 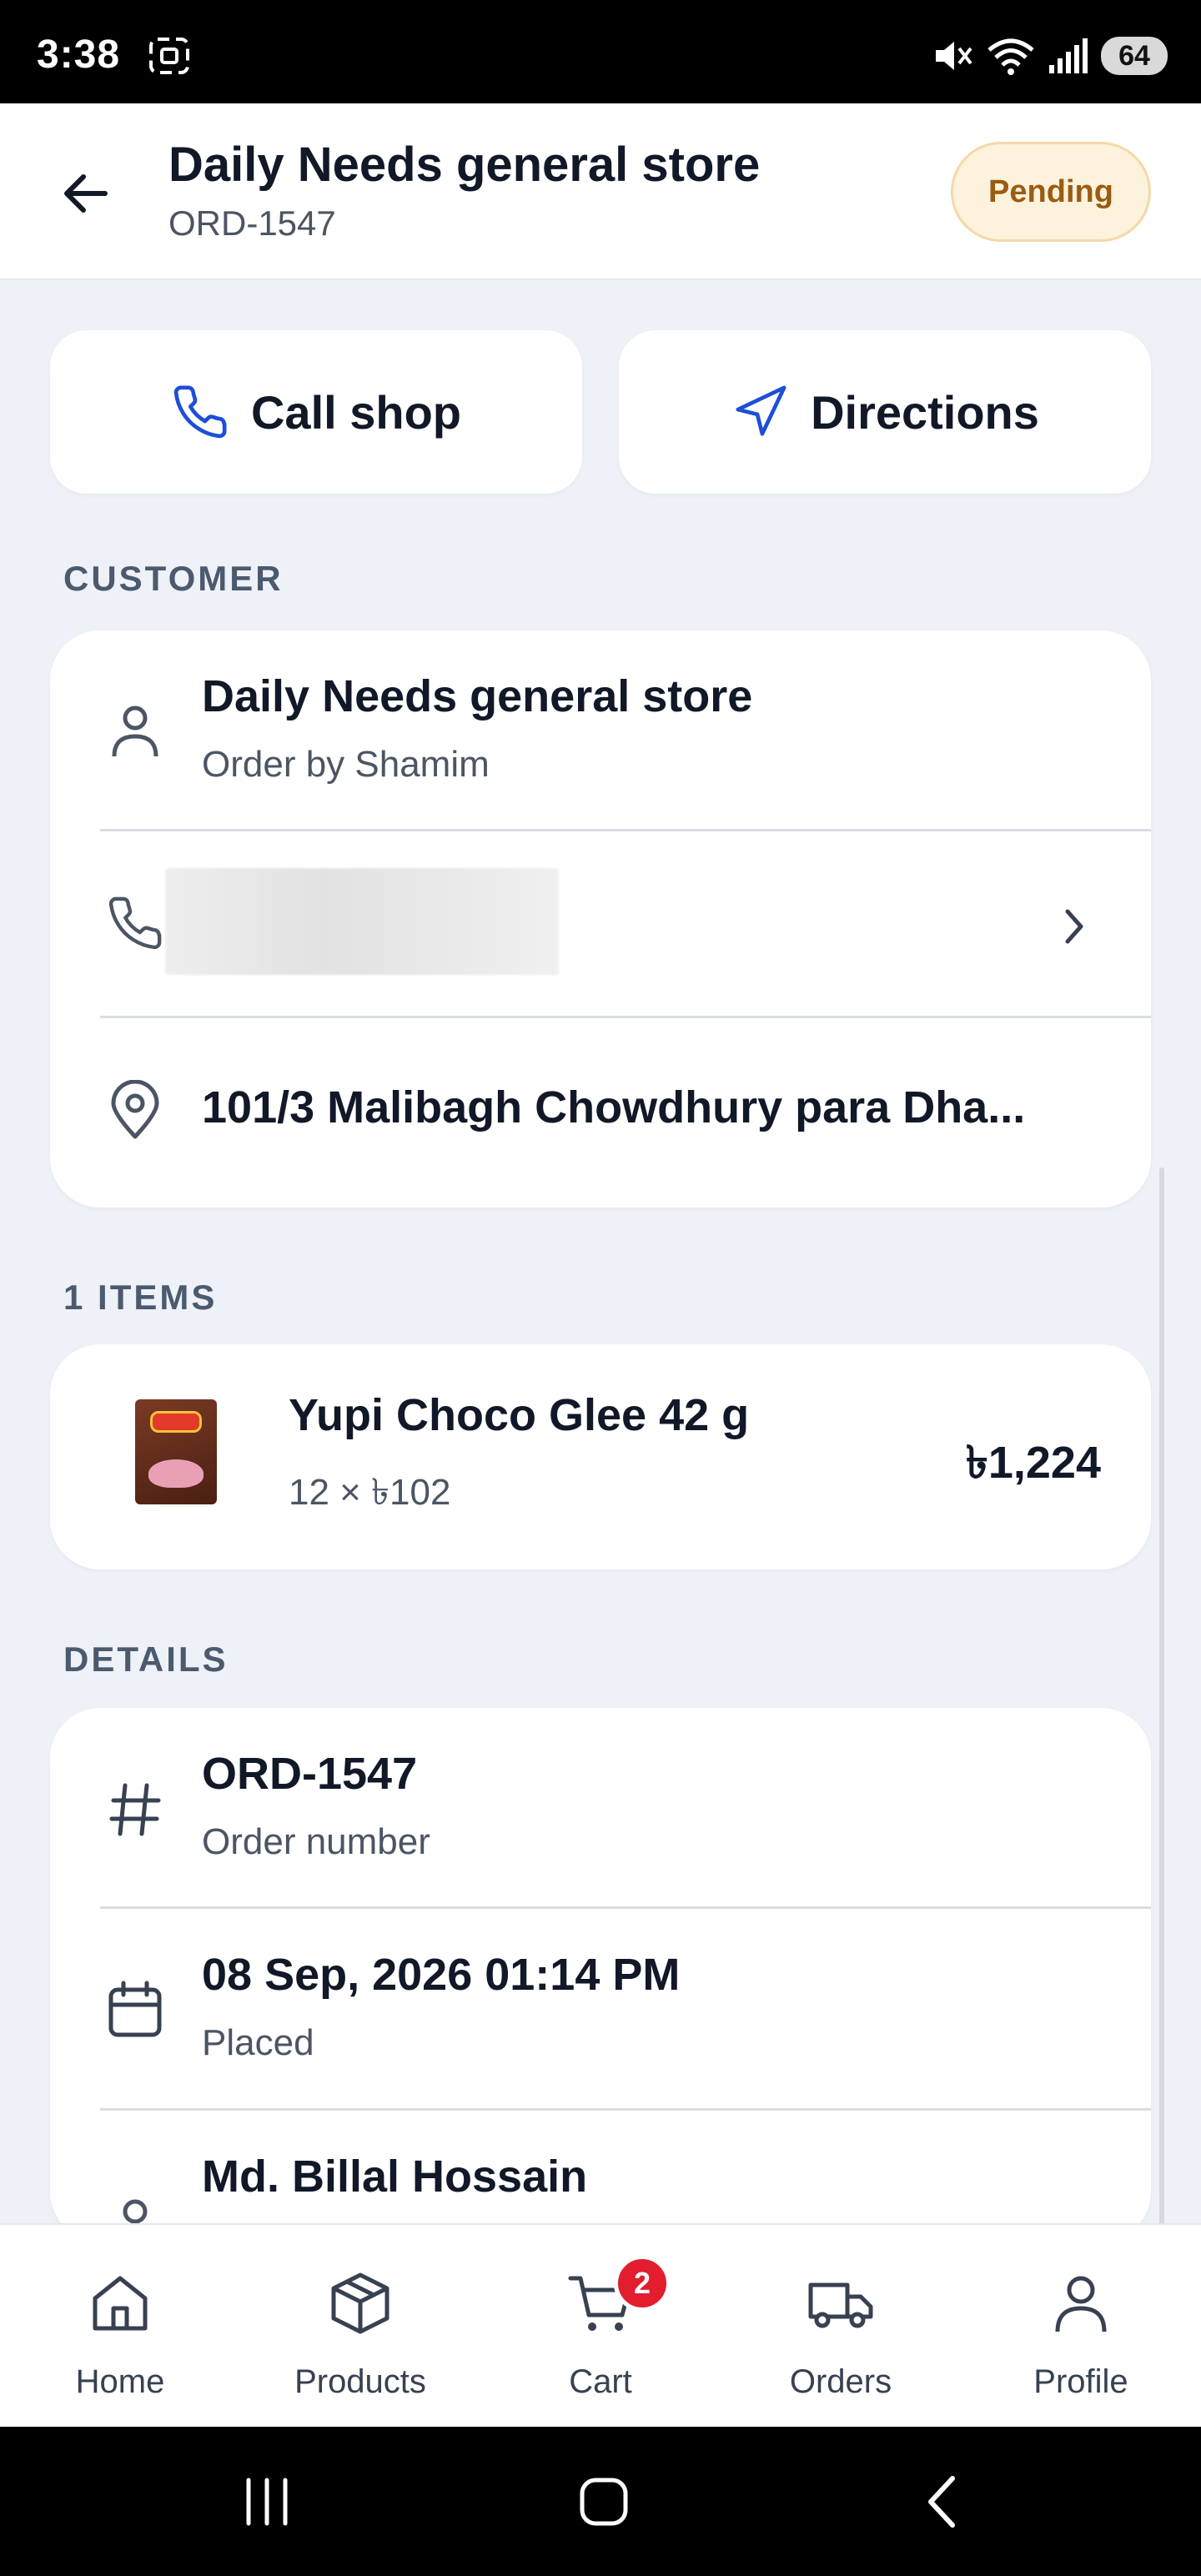 What do you see at coordinates (943, 2501) in the screenshot?
I see `back-nav-icon` at bounding box center [943, 2501].